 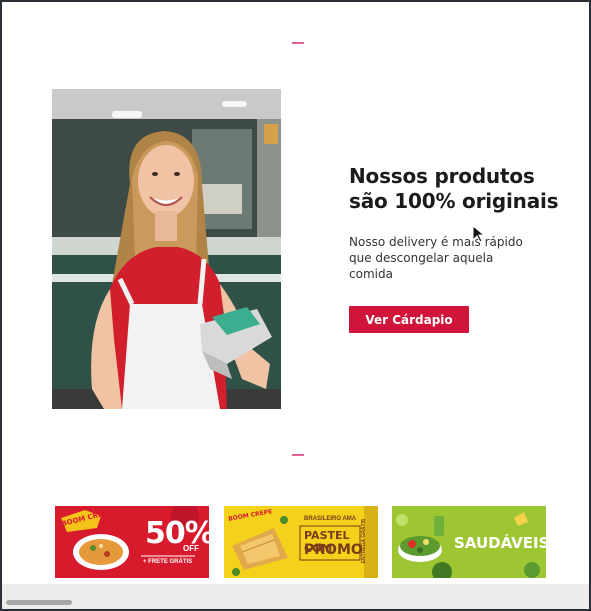 What do you see at coordinates (132, 542) in the screenshot?
I see `promo-banner-discount: BOOM CREPE 50% OFF + FRETE GRÁTIS` at bounding box center [132, 542].